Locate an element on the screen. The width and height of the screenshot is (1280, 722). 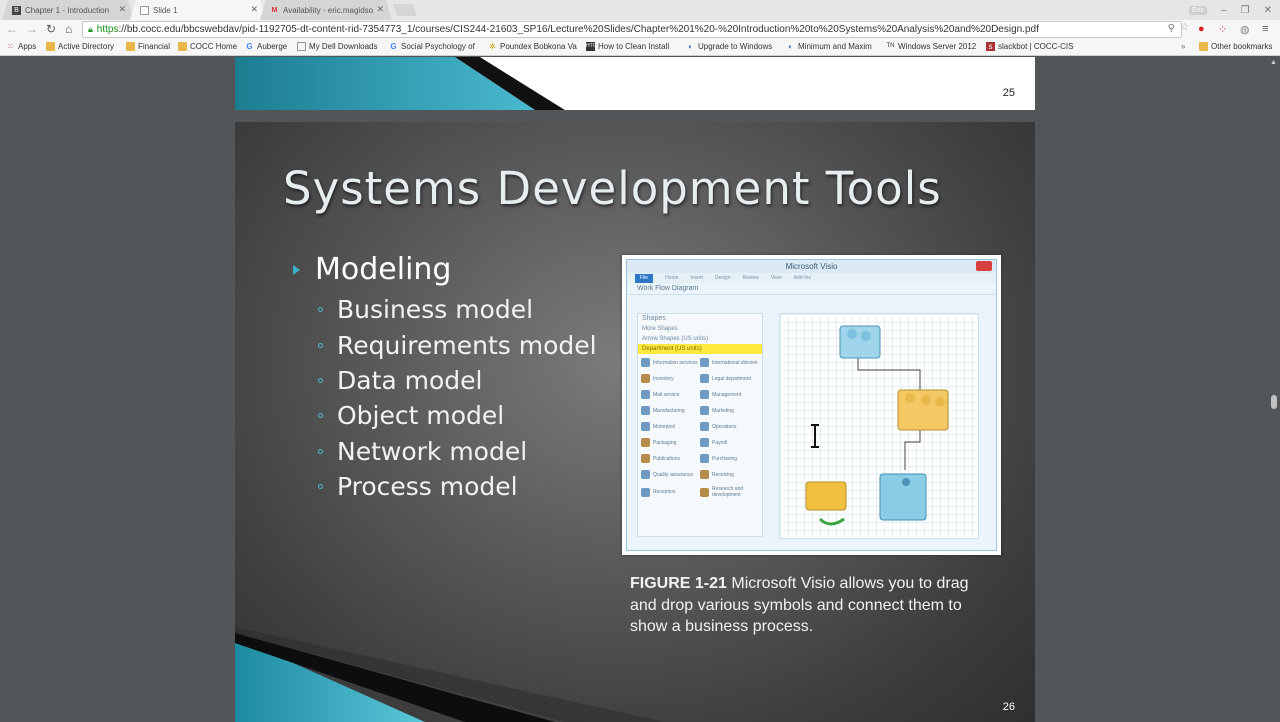
list-item: Motorpool is located at coordinates (670, 426).